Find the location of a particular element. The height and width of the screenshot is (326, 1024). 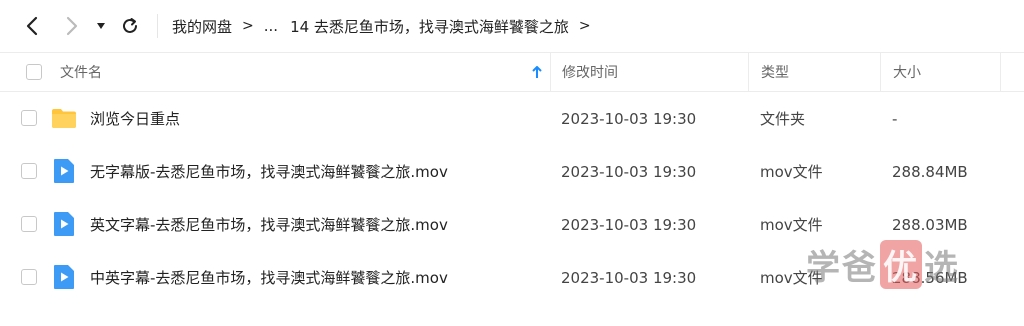

select-all-cell is located at coordinates (34, 72).